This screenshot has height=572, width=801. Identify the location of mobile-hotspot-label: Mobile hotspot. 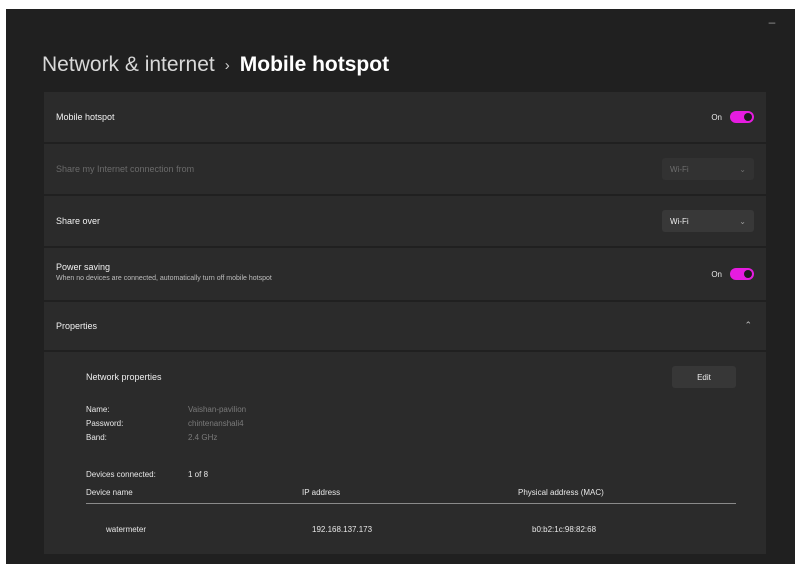
(85, 117).